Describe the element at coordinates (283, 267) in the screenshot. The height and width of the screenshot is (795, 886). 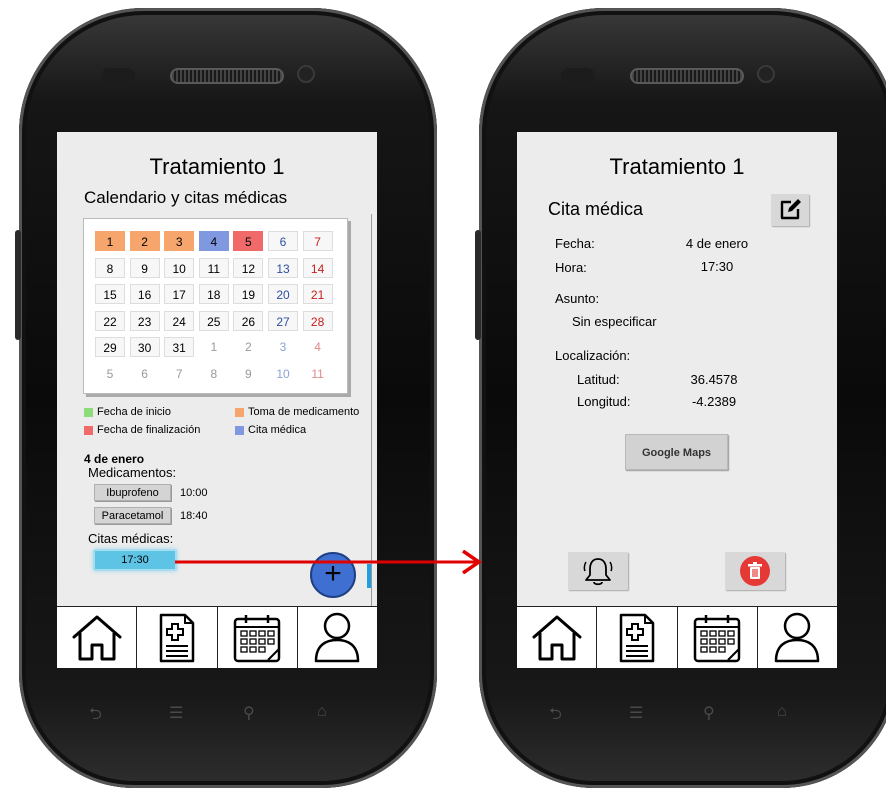
I see `calendar-day: 13` at that location.